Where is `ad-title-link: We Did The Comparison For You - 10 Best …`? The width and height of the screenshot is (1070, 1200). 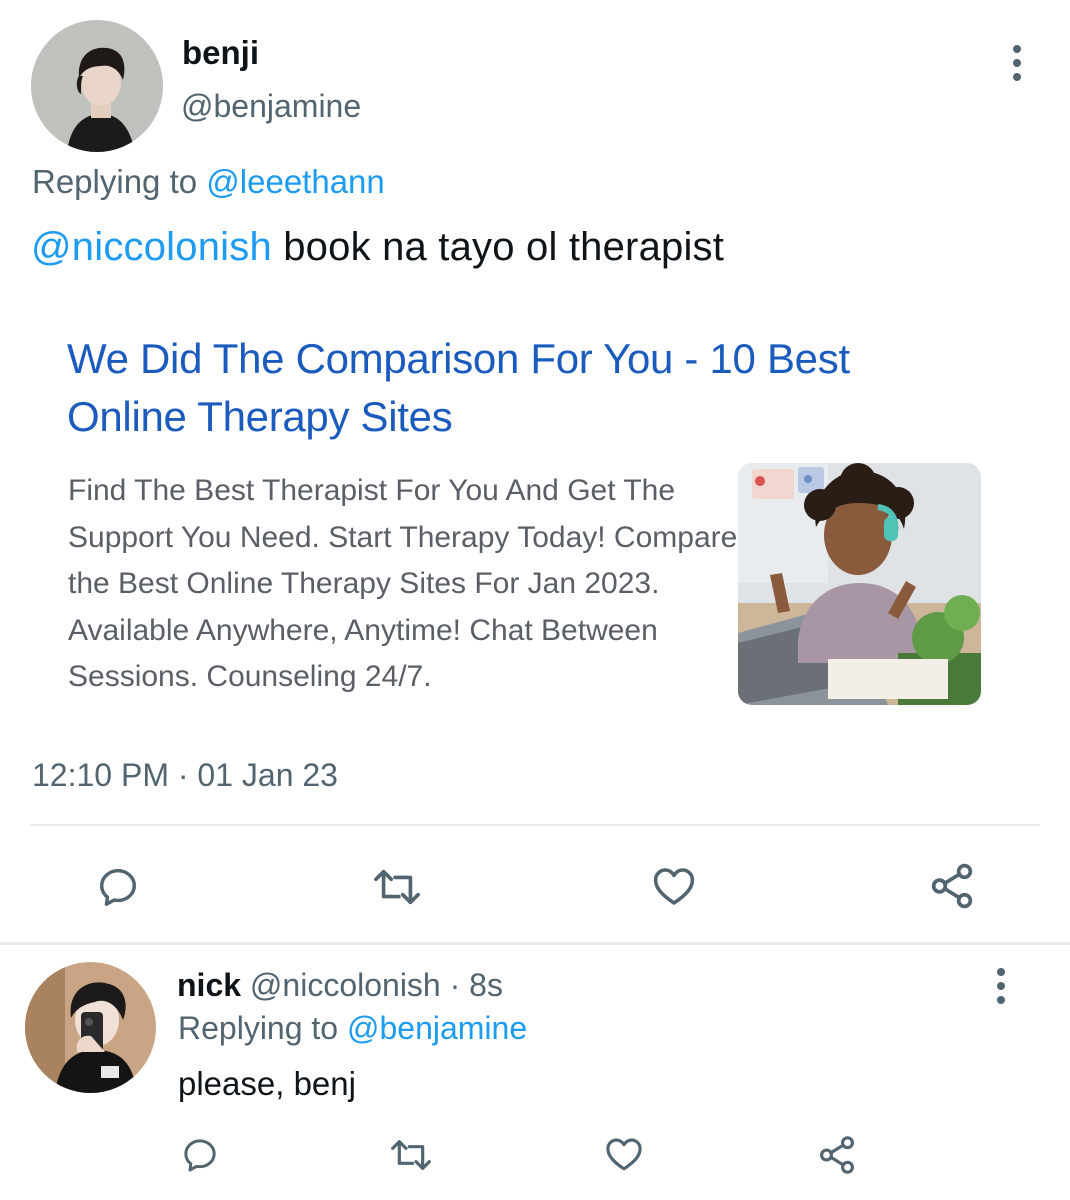
ad-title-link: We Did The Comparison For You - 10 Best … is located at coordinates (512, 388).